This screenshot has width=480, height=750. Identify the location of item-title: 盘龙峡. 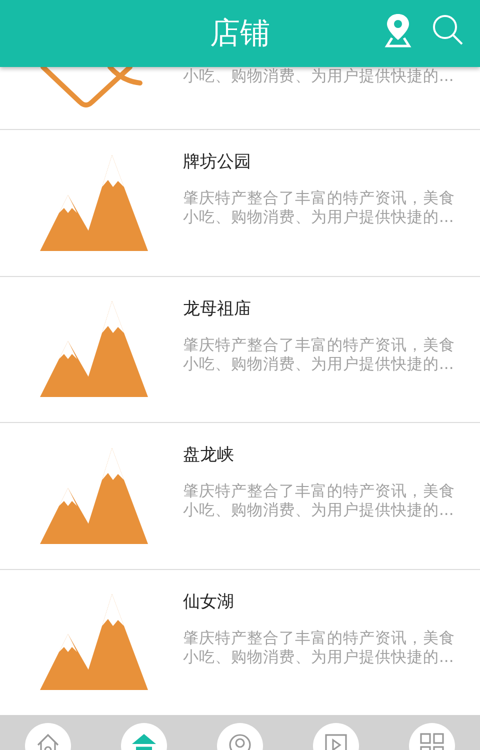
(209, 455).